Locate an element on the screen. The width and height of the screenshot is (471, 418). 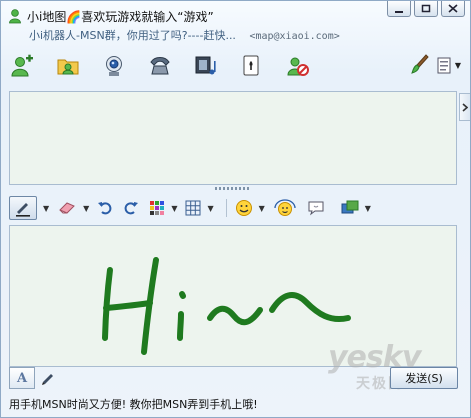
smiley-icon is located at coordinates (244, 208).